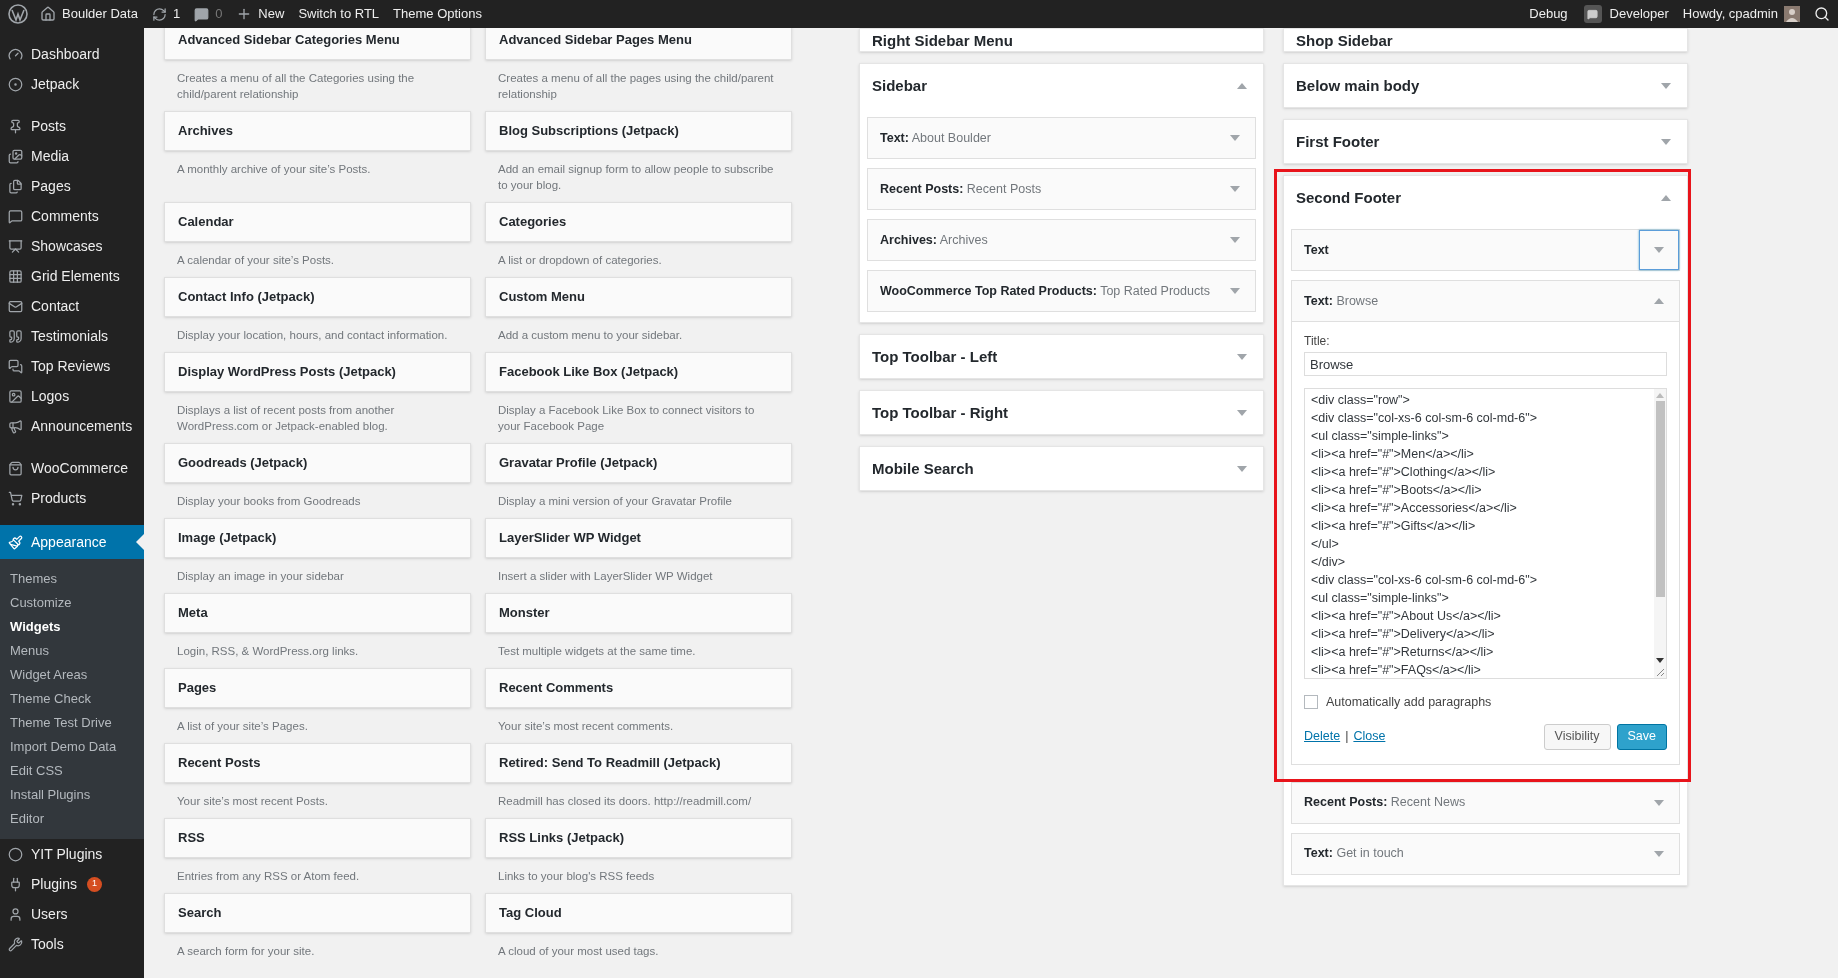  What do you see at coordinates (638, 372) in the screenshot?
I see `widget-tile: Facebook Like Box (Jetpack)` at bounding box center [638, 372].